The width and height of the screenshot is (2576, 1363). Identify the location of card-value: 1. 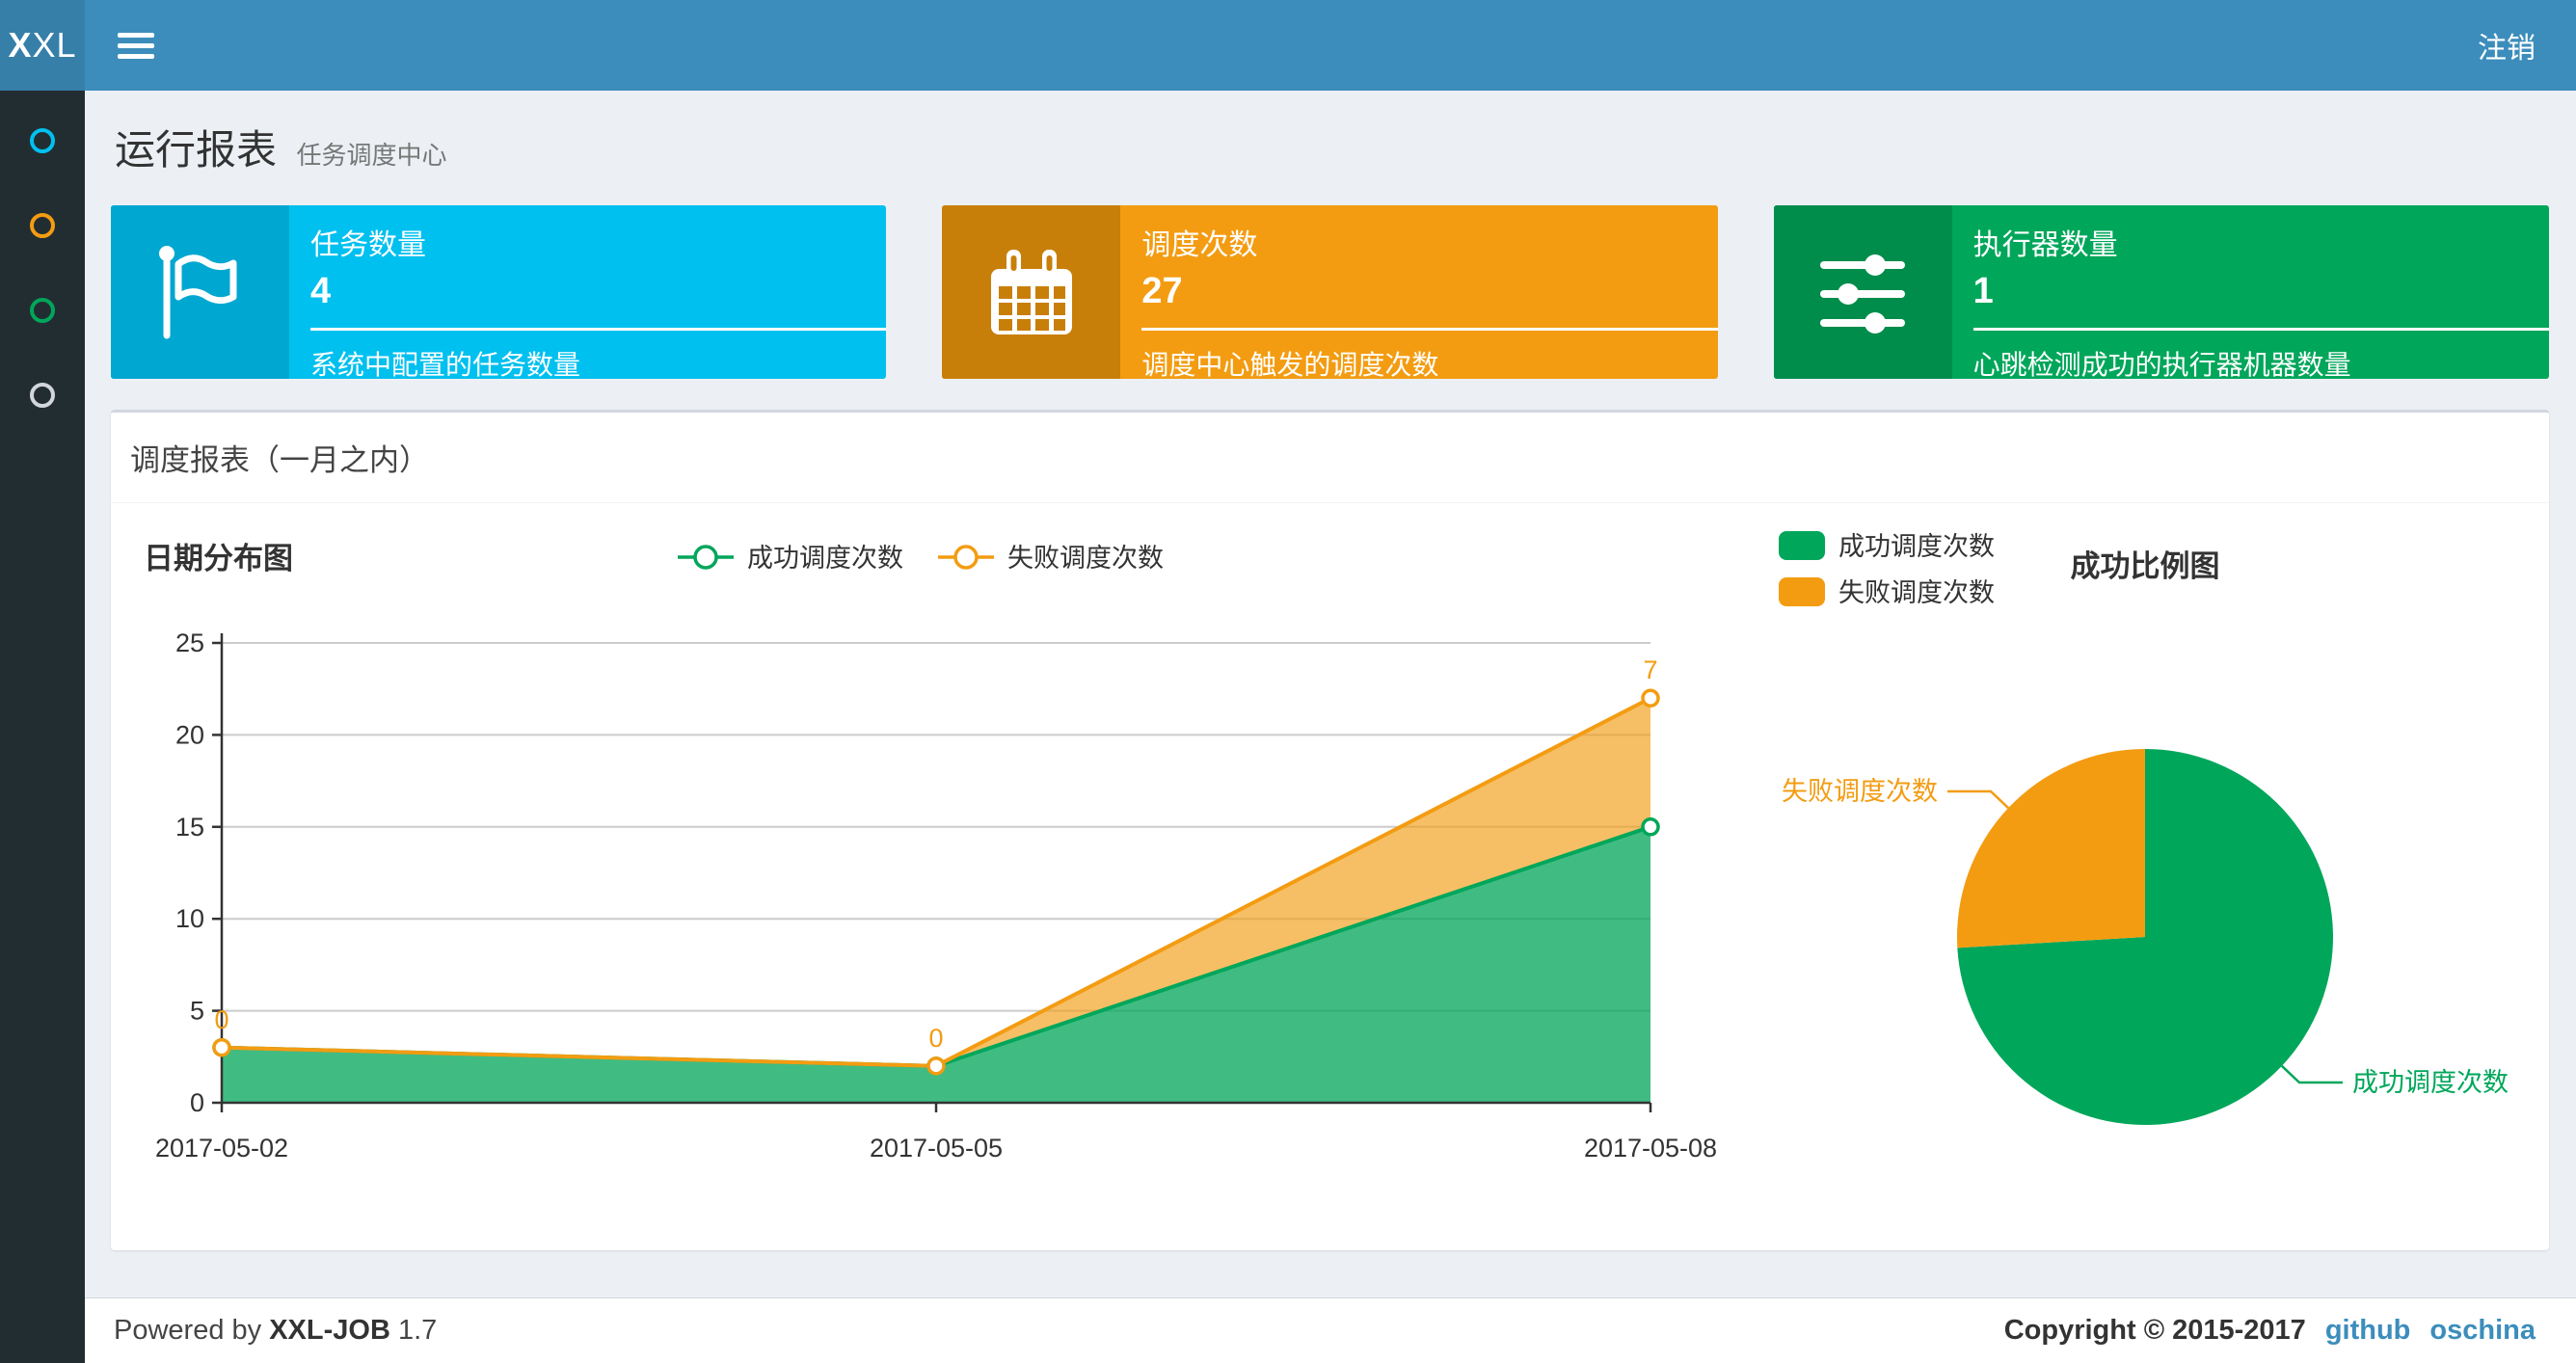
(1983, 291).